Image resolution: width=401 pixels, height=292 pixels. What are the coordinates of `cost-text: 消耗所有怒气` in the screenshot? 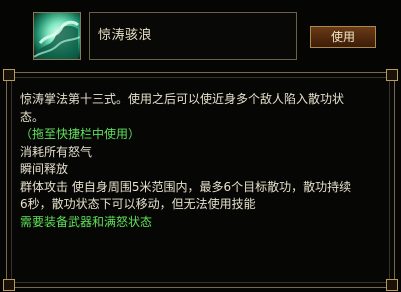 It's located at (56, 151).